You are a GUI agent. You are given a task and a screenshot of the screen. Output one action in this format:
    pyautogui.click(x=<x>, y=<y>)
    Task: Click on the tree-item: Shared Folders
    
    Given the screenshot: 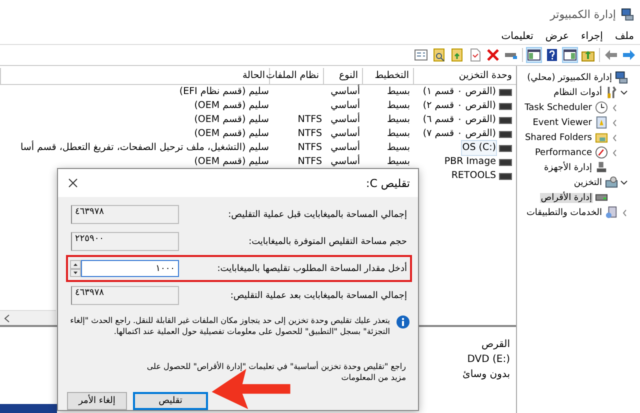 What is the action you would take?
    pyautogui.click(x=558, y=137)
    